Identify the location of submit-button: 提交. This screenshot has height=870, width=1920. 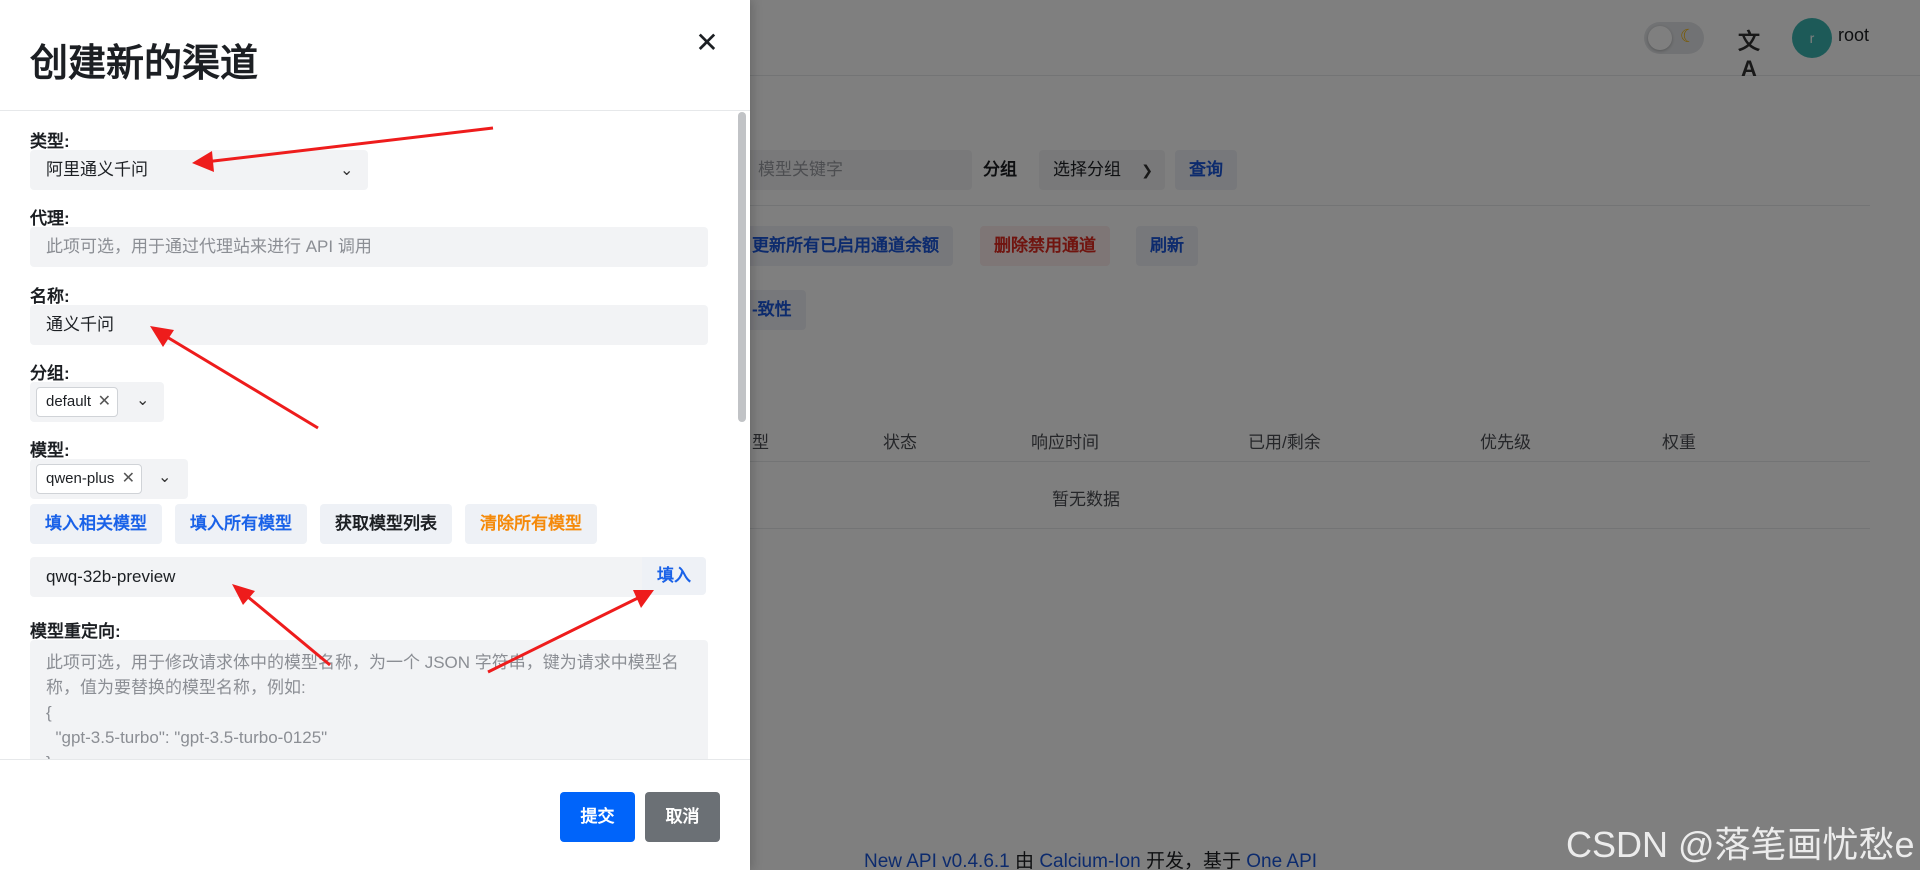
(597, 817).